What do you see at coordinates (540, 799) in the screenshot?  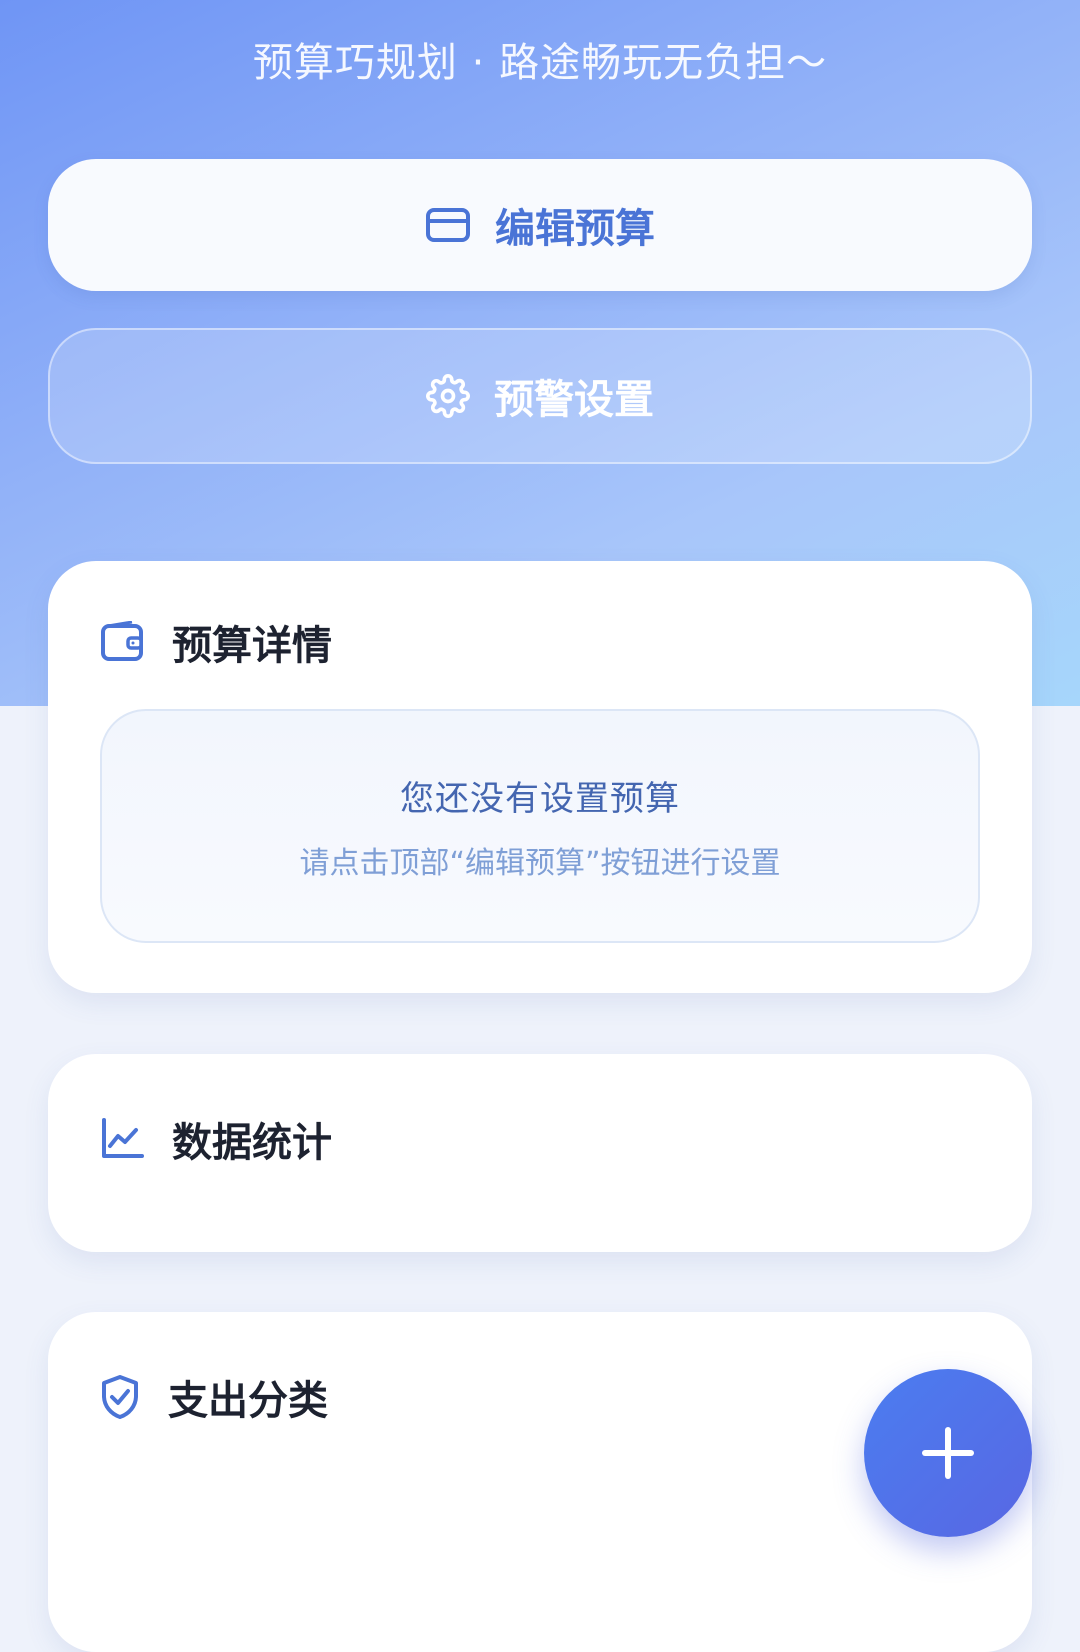 I see `empty-state-title: 您还没有设置预算` at bounding box center [540, 799].